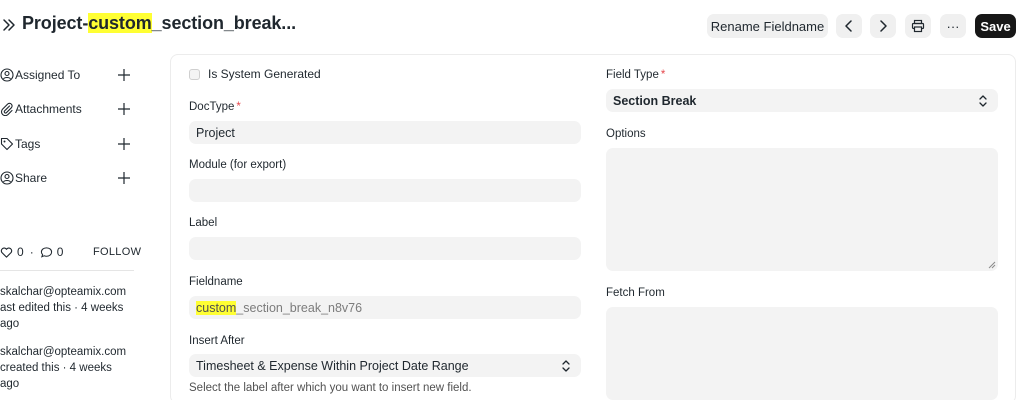 The height and width of the screenshot is (400, 1024). What do you see at coordinates (626, 134) in the screenshot?
I see `options-label: Options` at bounding box center [626, 134].